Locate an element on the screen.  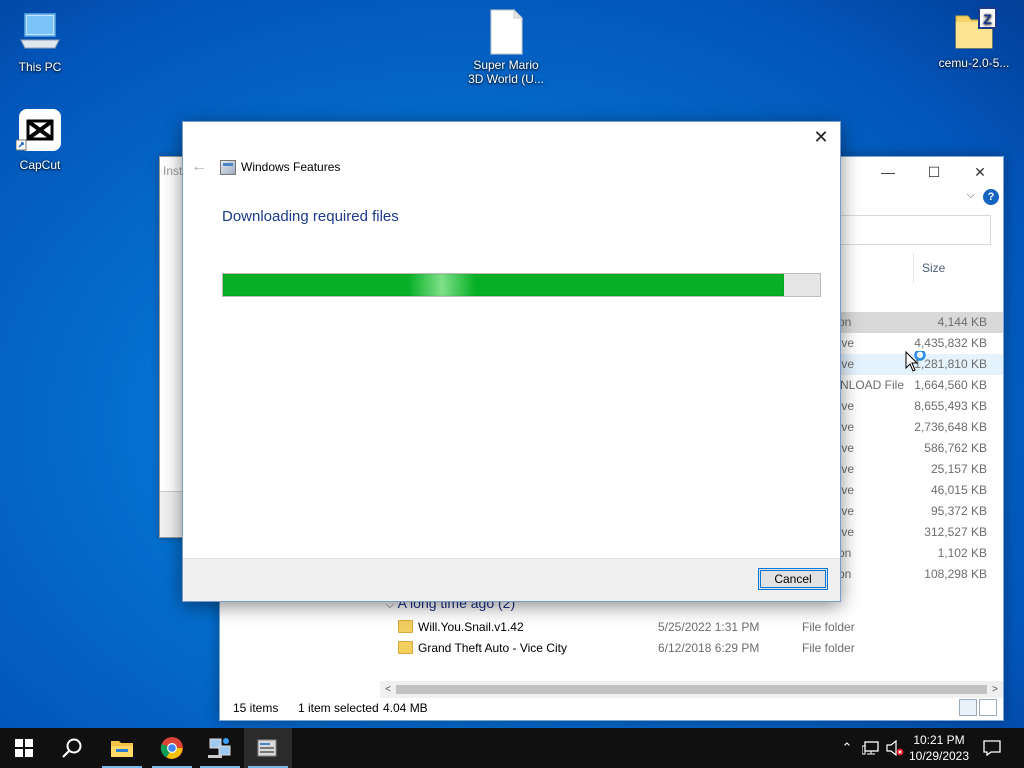
clock-date: 10/29/2023 is located at coordinates (939, 756).